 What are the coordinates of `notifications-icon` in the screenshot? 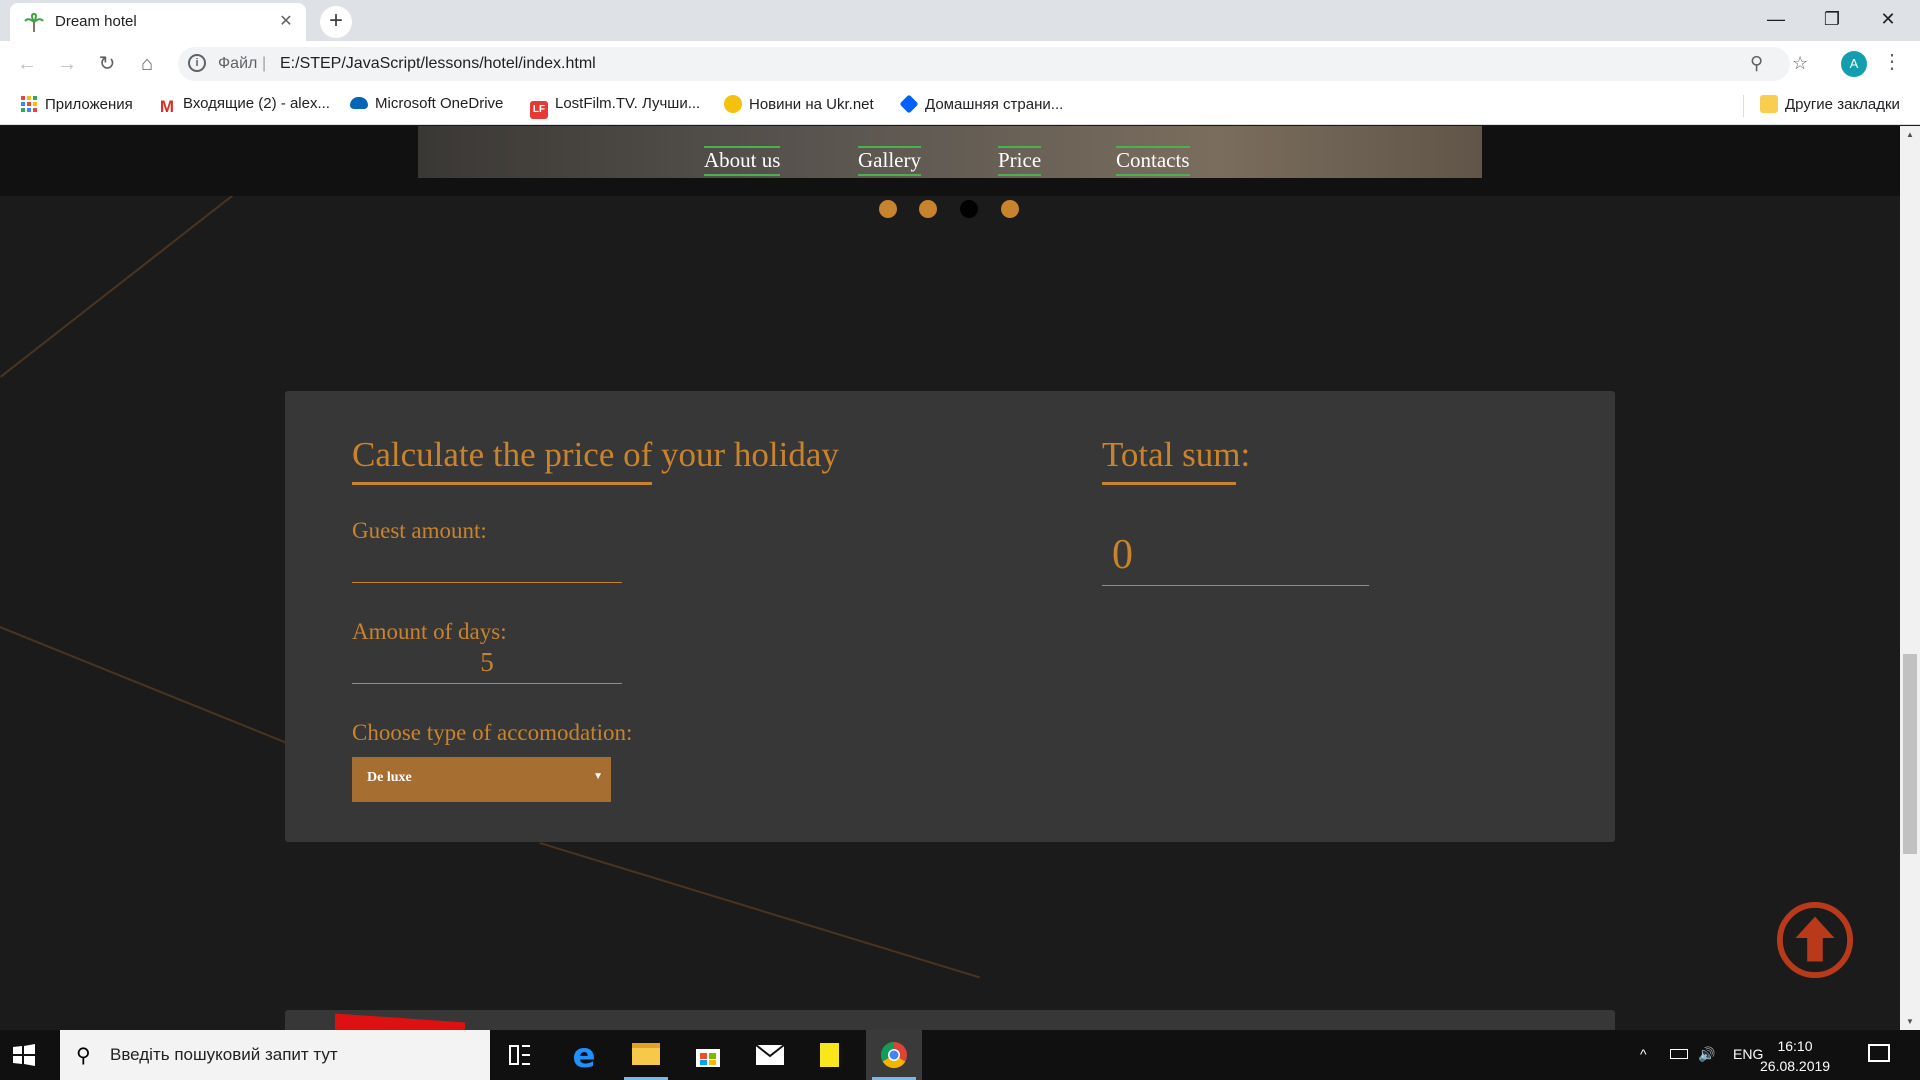 It's located at (1879, 1053).